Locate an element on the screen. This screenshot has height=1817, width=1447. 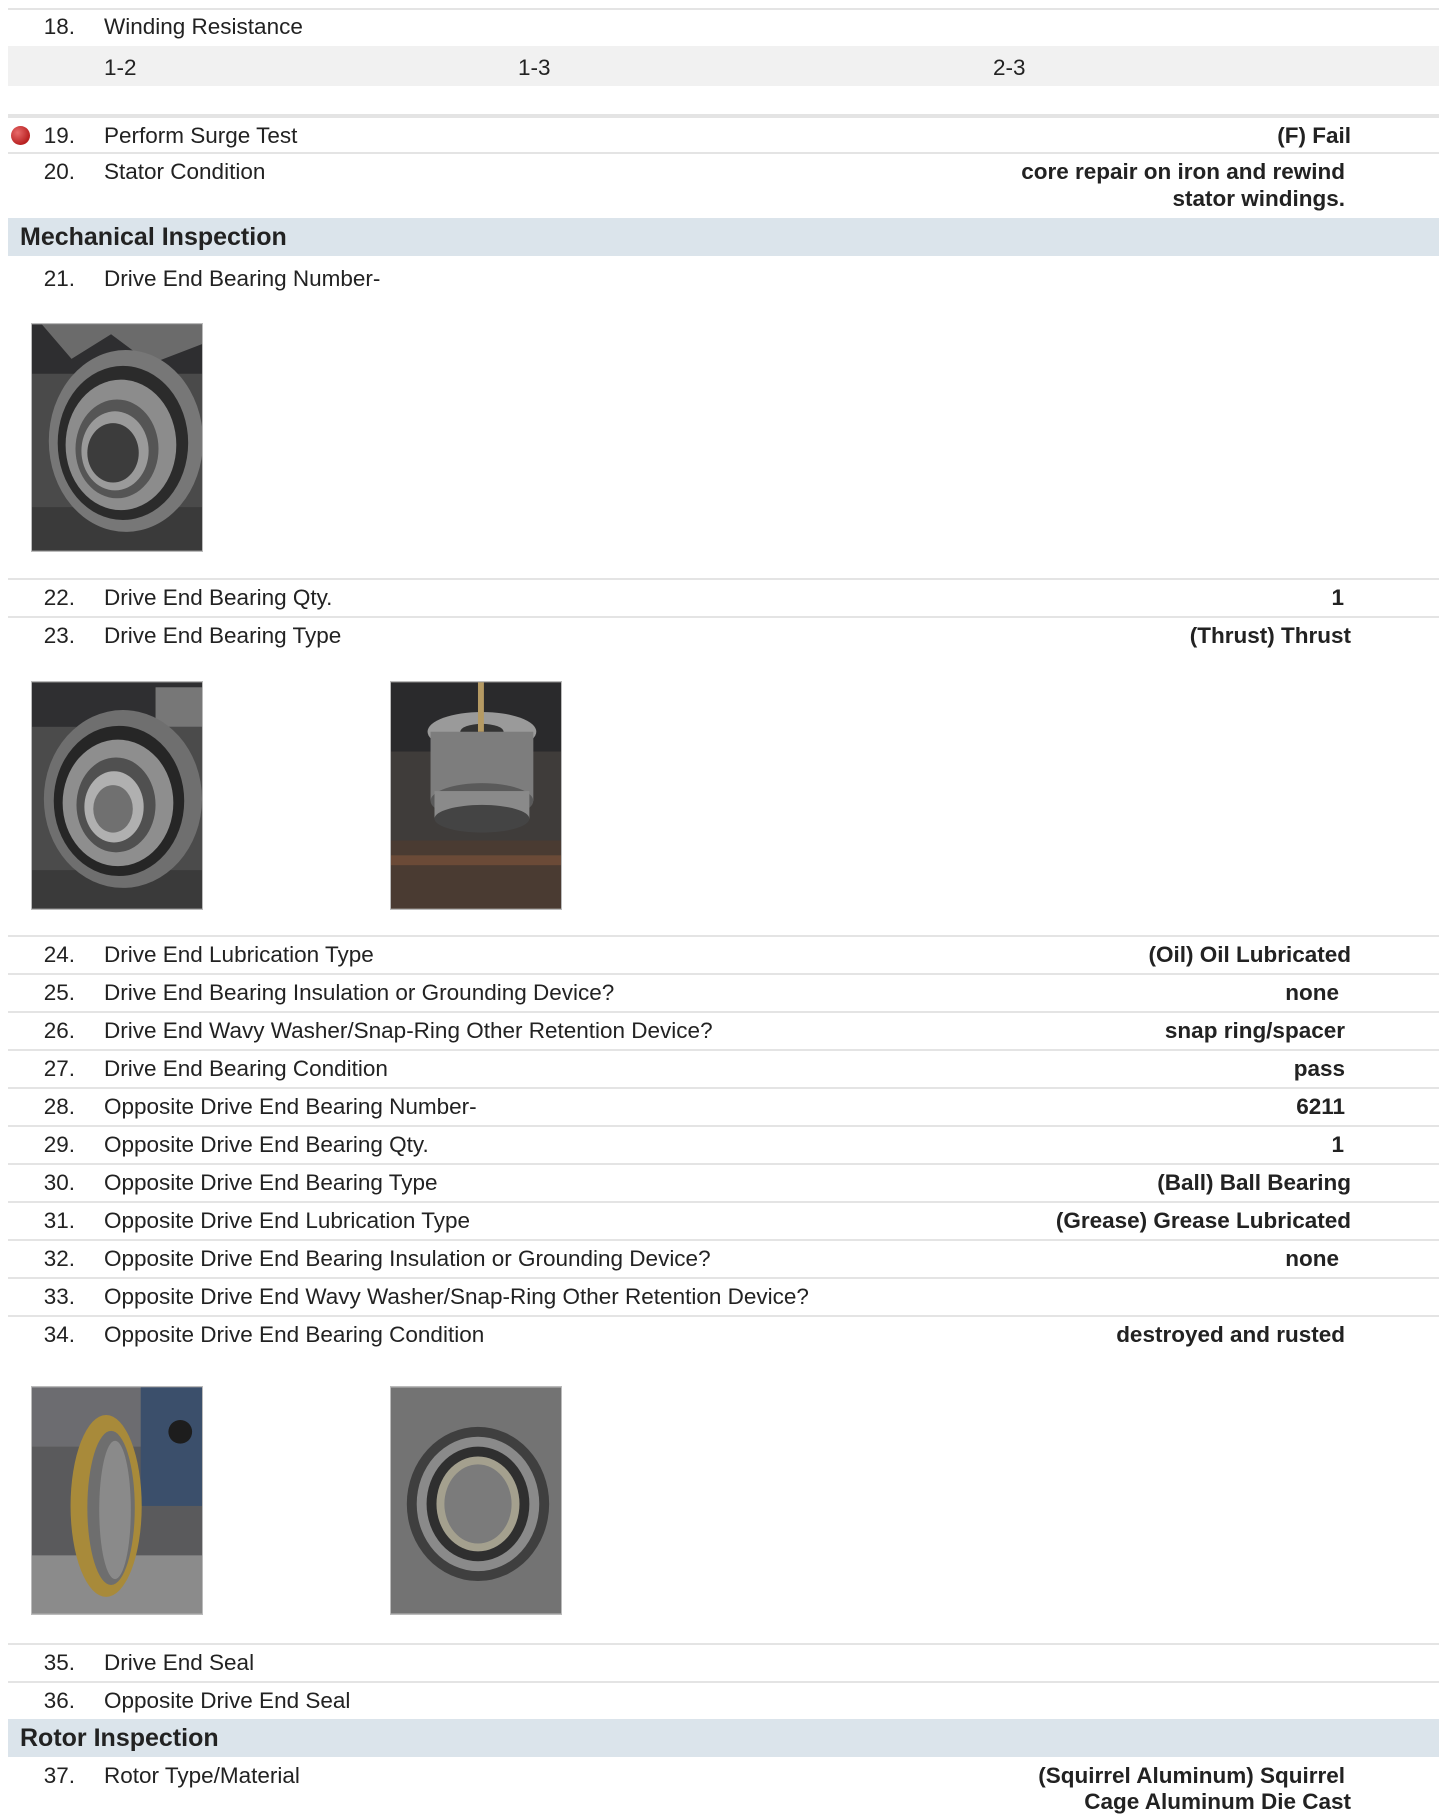
item-value-line-1: core repair on iron and rewind is located at coordinates (1183, 171).